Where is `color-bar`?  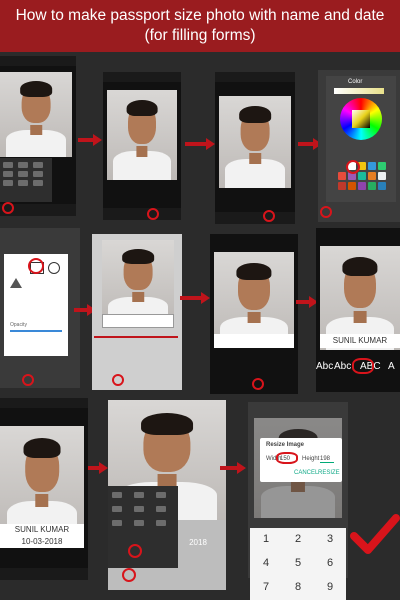 color-bar is located at coordinates (359, 91).